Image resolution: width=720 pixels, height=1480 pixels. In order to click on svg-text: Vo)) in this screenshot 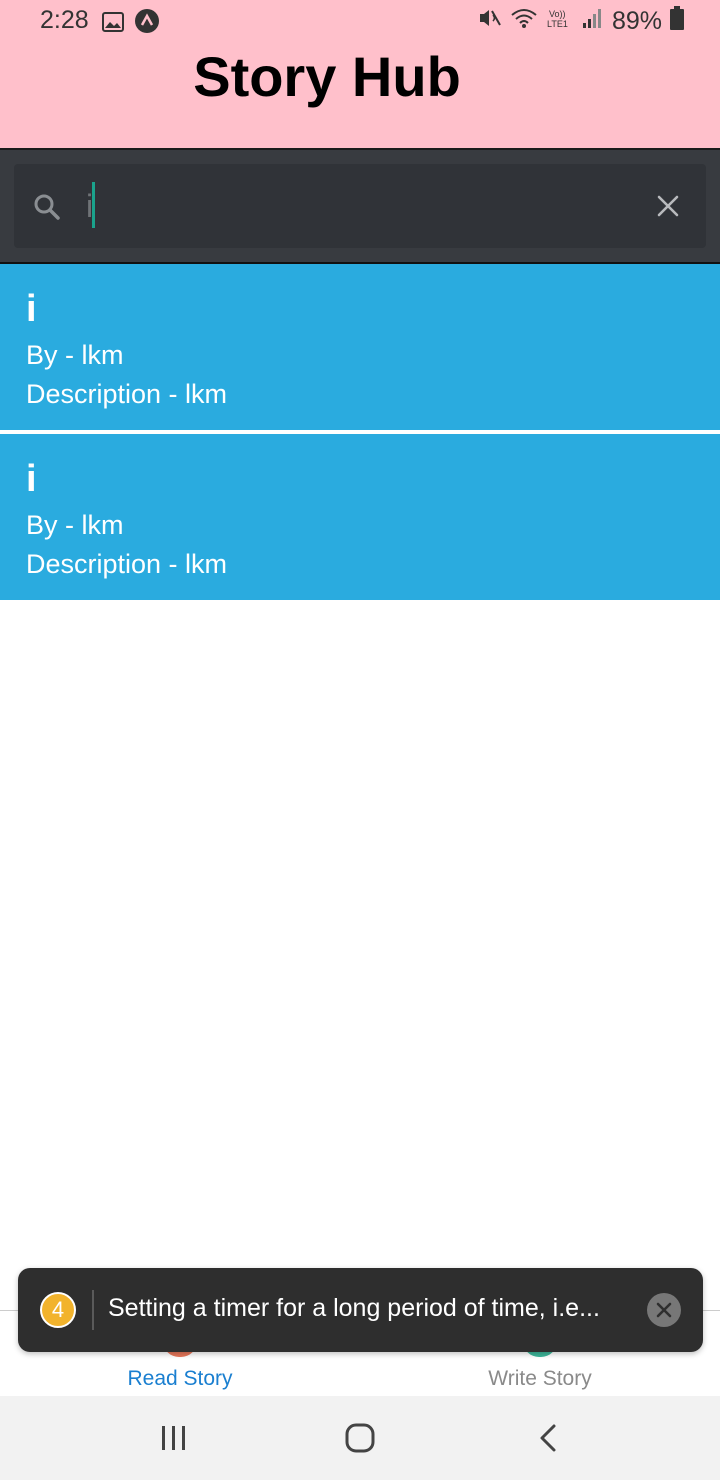, I will do `click(557, 14)`.